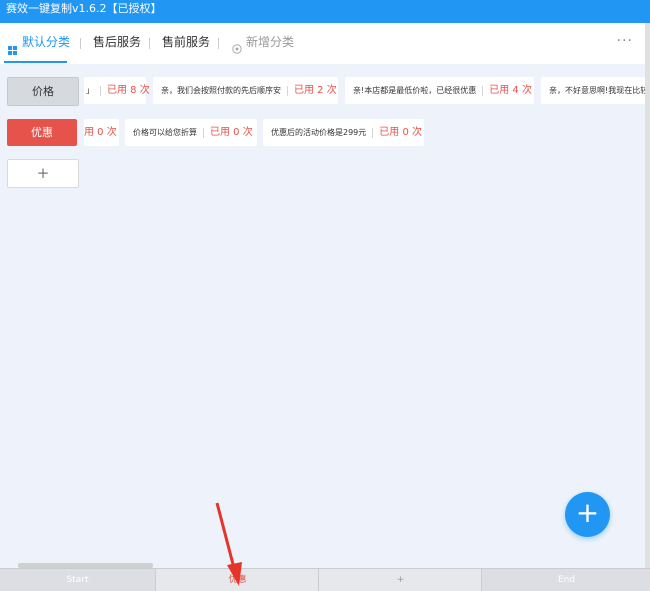  Describe the element at coordinates (439, 90) in the screenshot. I see `phrase-item: 亲!本店都是最低价啦，已经很优惠 已用 4 次` at that location.